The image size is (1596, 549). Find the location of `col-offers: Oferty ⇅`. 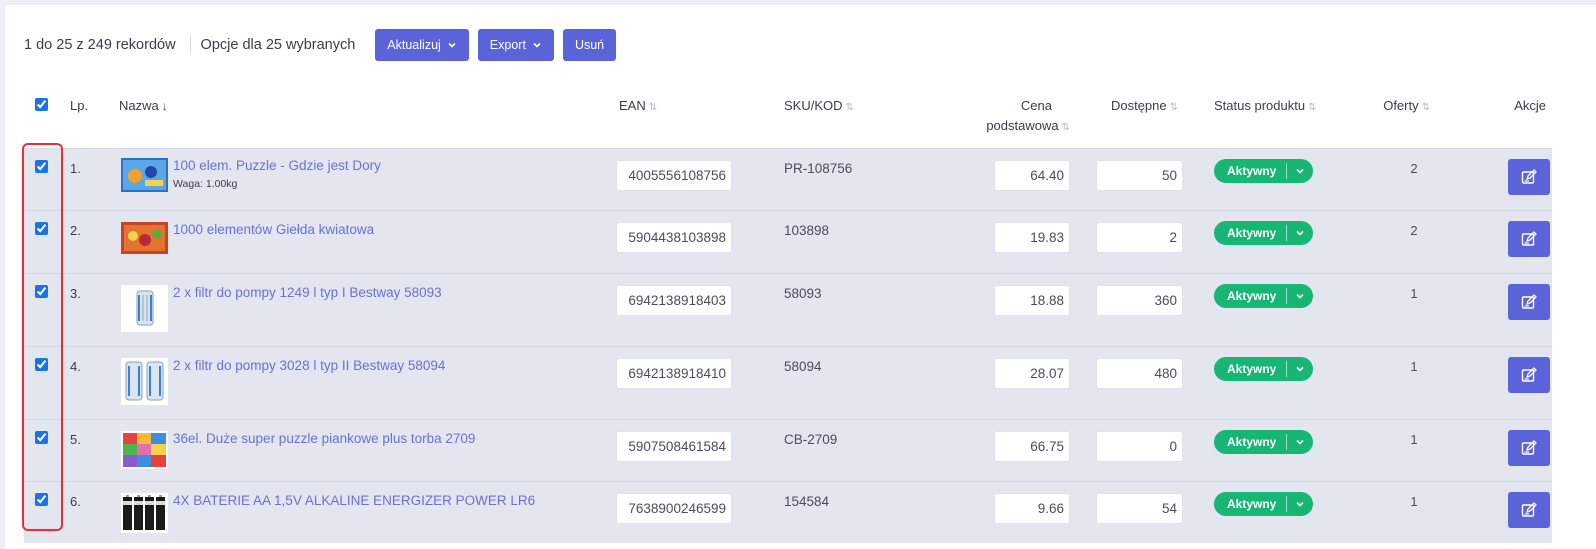

col-offers: Oferty ⇅ is located at coordinates (1391, 119).